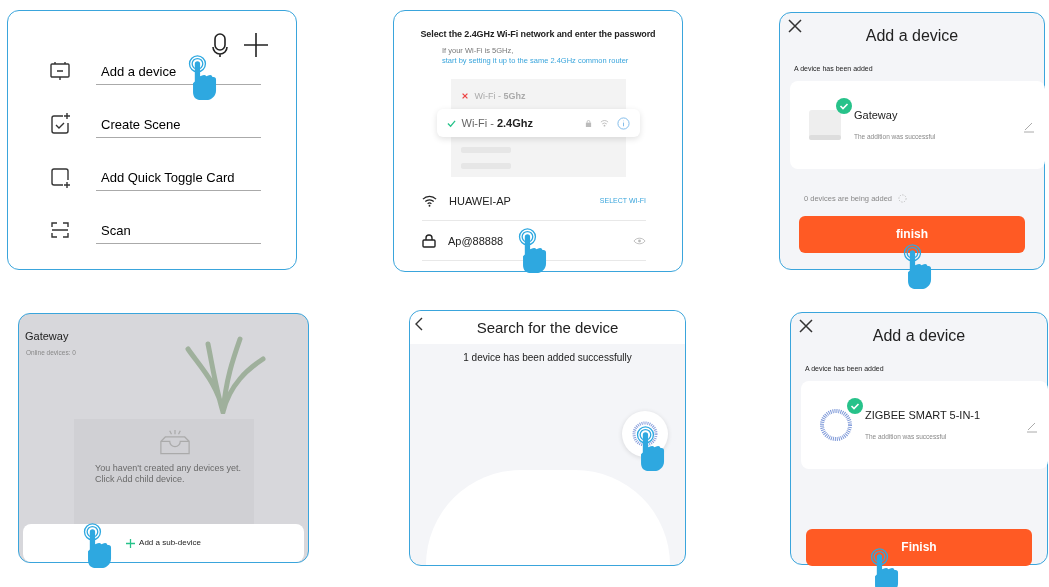  Describe the element at coordinates (178, 179) in the screenshot. I see `menu-item: Add Quick Toggle Card` at that location.